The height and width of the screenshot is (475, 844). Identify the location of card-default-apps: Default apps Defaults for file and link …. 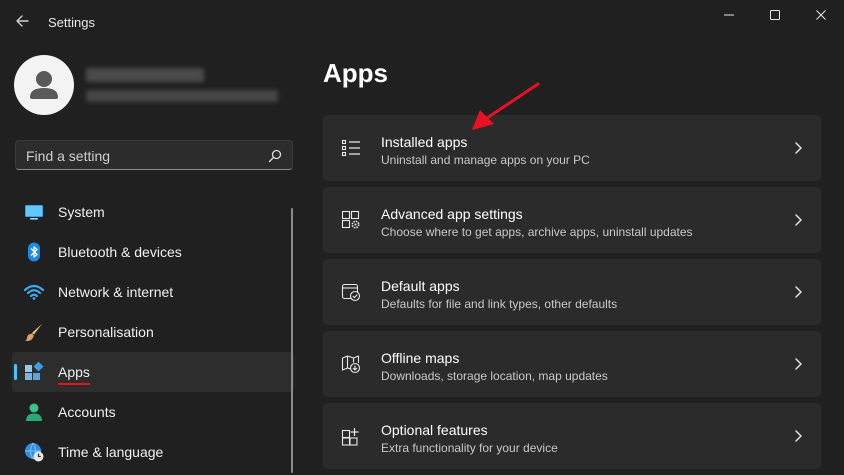
(572, 292).